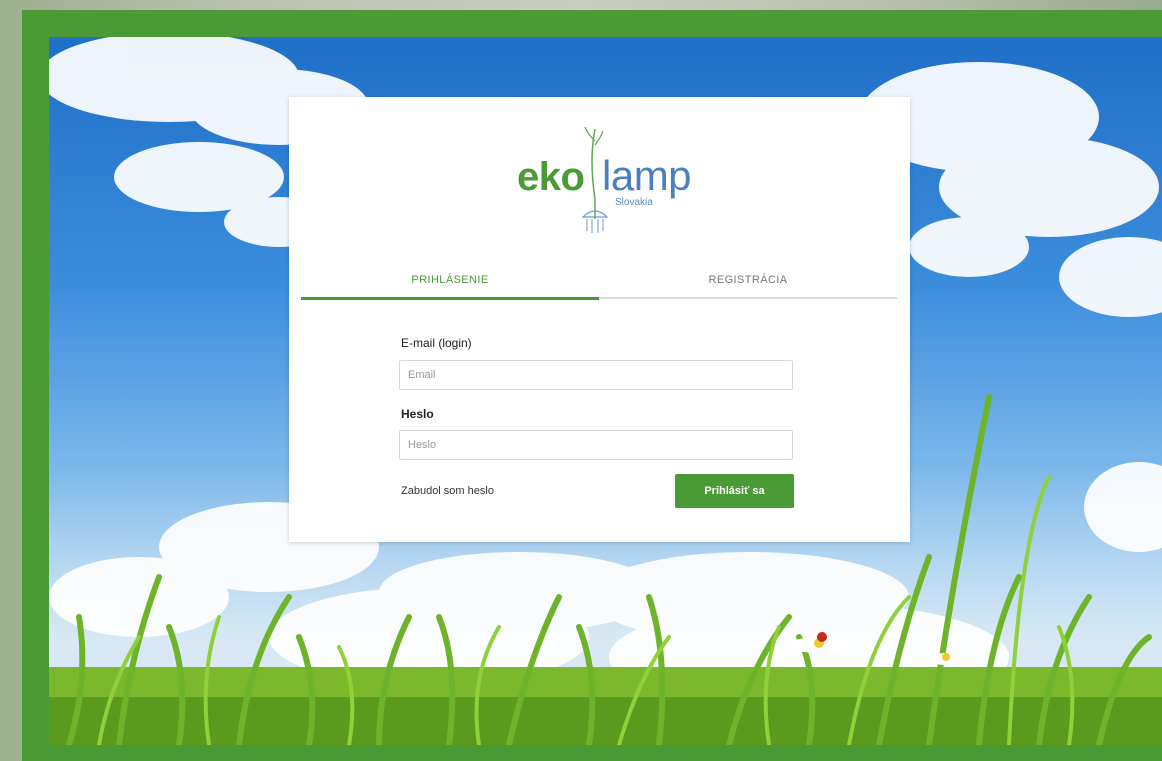 The height and width of the screenshot is (761, 1162). Describe the element at coordinates (734, 491) in the screenshot. I see `login-button: Prihlásiť sa` at that location.